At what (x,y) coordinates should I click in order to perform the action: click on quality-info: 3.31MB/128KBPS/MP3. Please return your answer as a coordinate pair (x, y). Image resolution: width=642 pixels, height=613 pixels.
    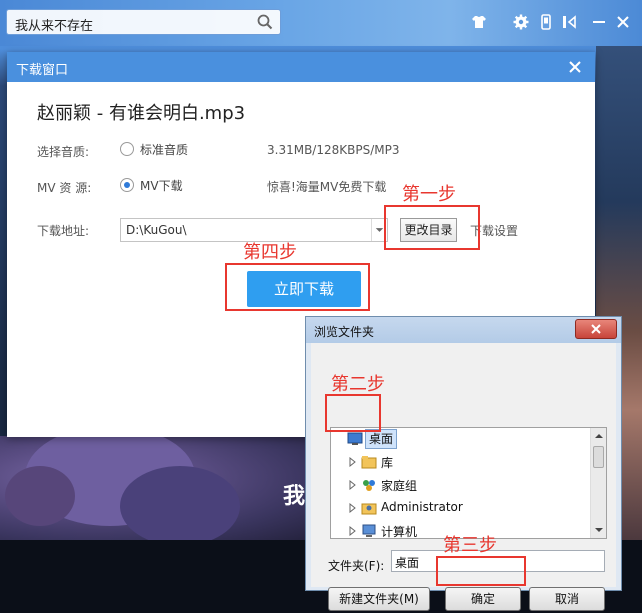
    Looking at the image, I should click on (333, 150).